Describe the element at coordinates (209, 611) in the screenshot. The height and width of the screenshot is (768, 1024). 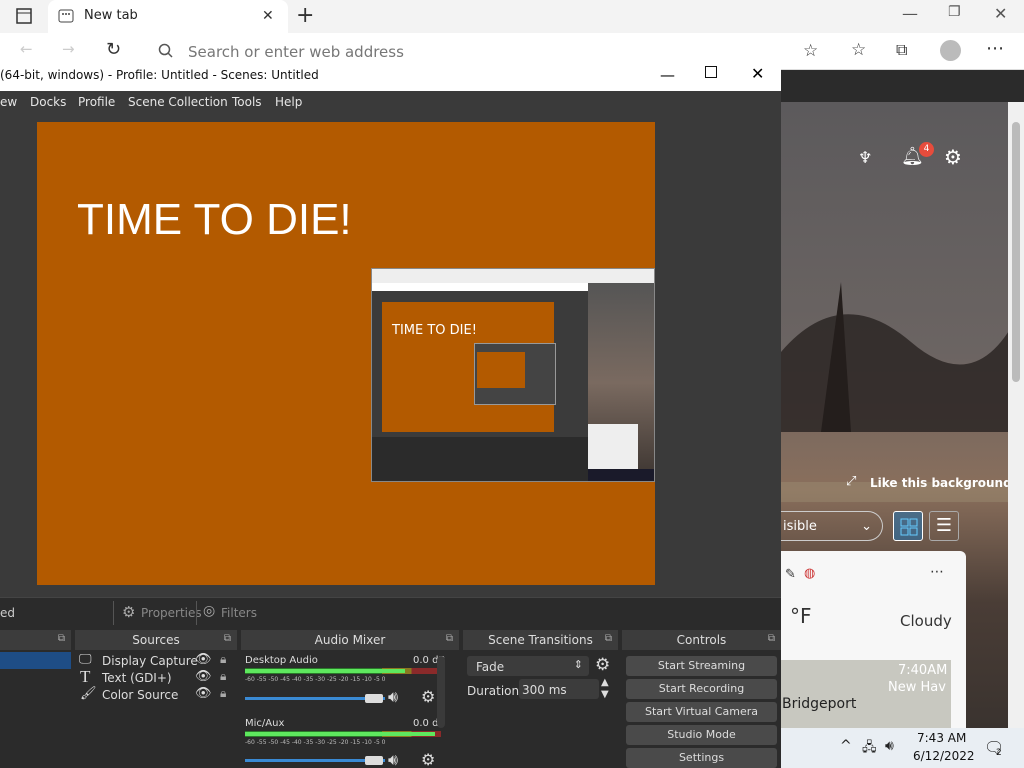
I see `filters-icon: ◎` at that location.